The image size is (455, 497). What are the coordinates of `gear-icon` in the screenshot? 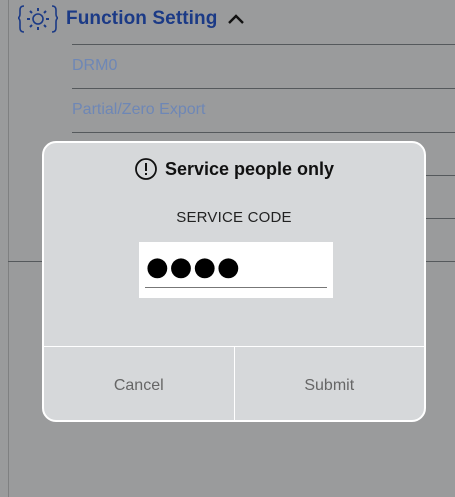 It's located at (38, 19).